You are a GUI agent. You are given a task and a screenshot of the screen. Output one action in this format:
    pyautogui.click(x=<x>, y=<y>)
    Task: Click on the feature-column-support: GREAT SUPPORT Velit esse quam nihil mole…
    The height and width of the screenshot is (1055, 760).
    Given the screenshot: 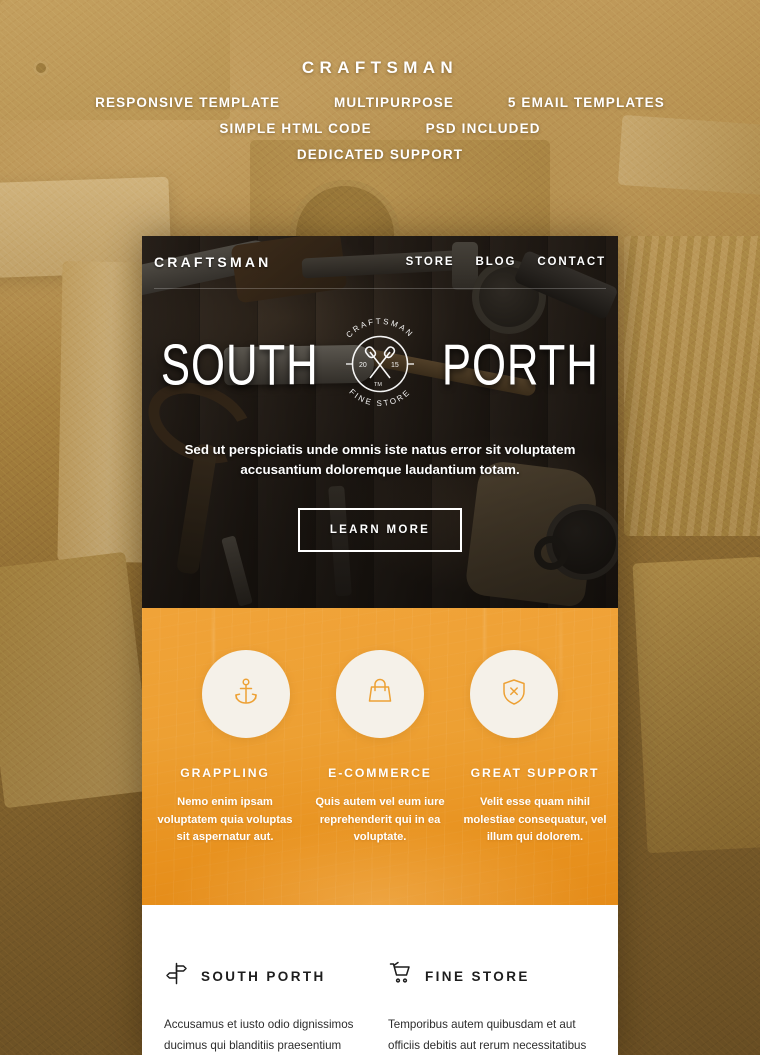 What is the action you would take?
    pyautogui.click(x=535, y=806)
    